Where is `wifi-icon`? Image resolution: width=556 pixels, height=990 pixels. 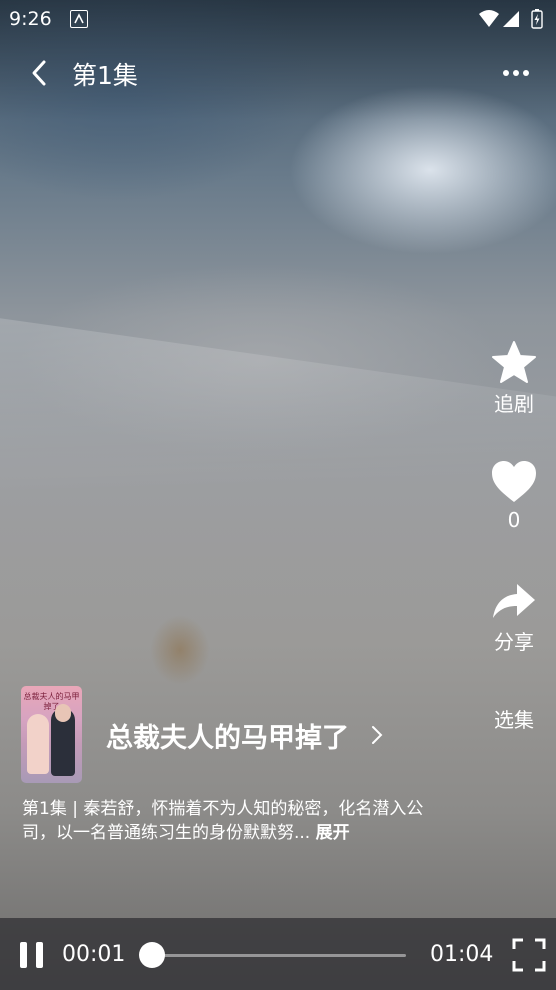
wifi-icon is located at coordinates (489, 18).